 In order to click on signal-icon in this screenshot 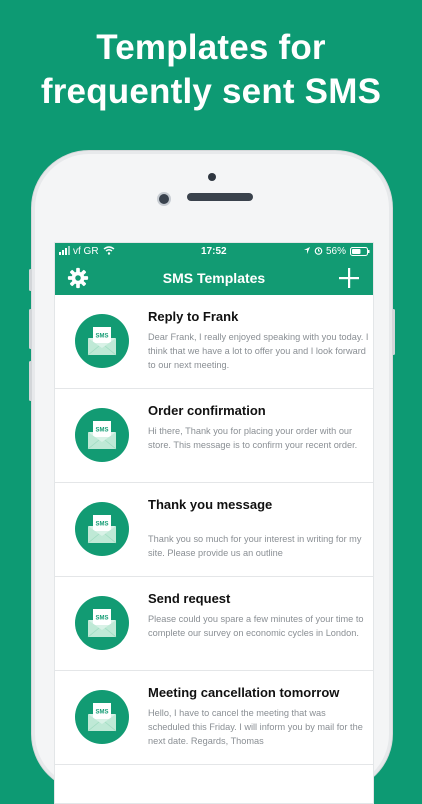, I will do `click(66, 252)`.